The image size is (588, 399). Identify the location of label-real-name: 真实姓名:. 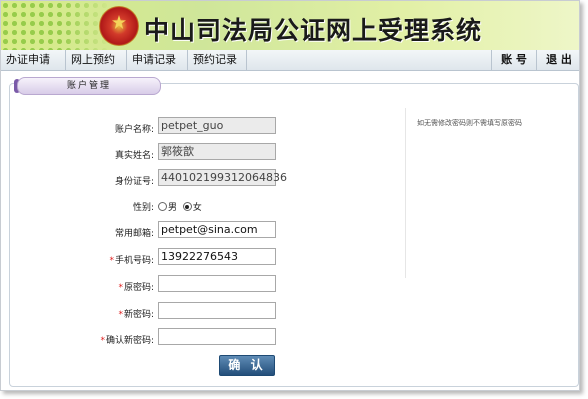
(134, 156).